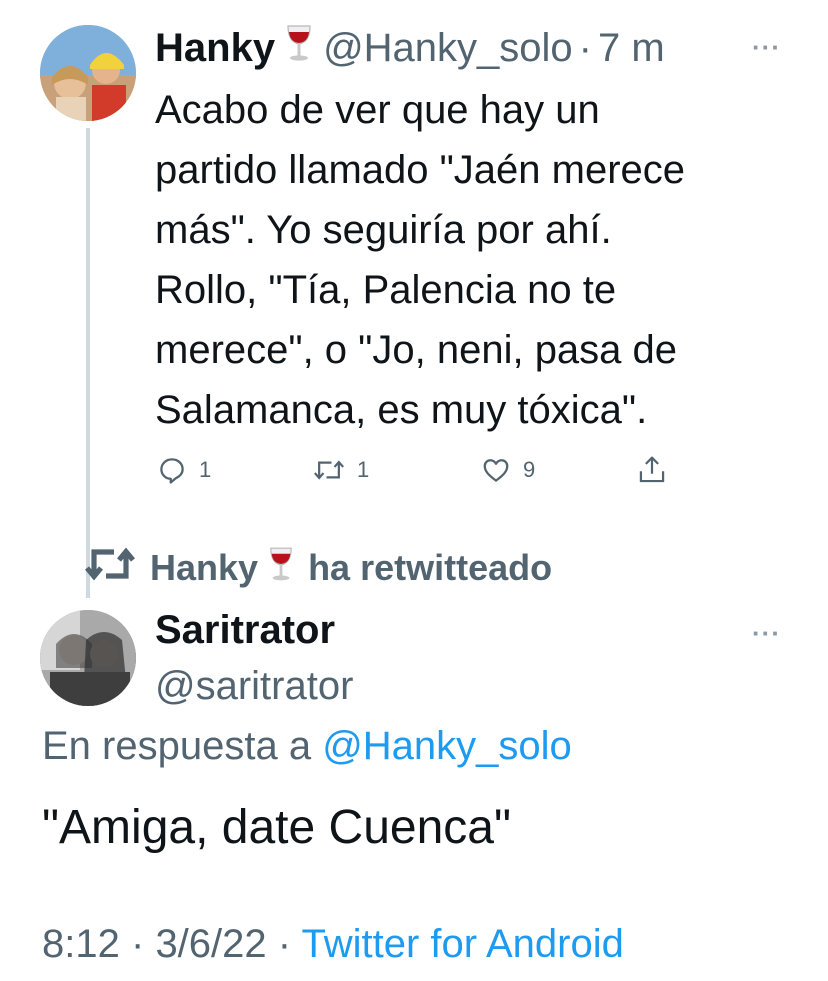 The image size is (828, 981). I want to click on reply-mention-link: @Hanky_solo, so click(447, 746).